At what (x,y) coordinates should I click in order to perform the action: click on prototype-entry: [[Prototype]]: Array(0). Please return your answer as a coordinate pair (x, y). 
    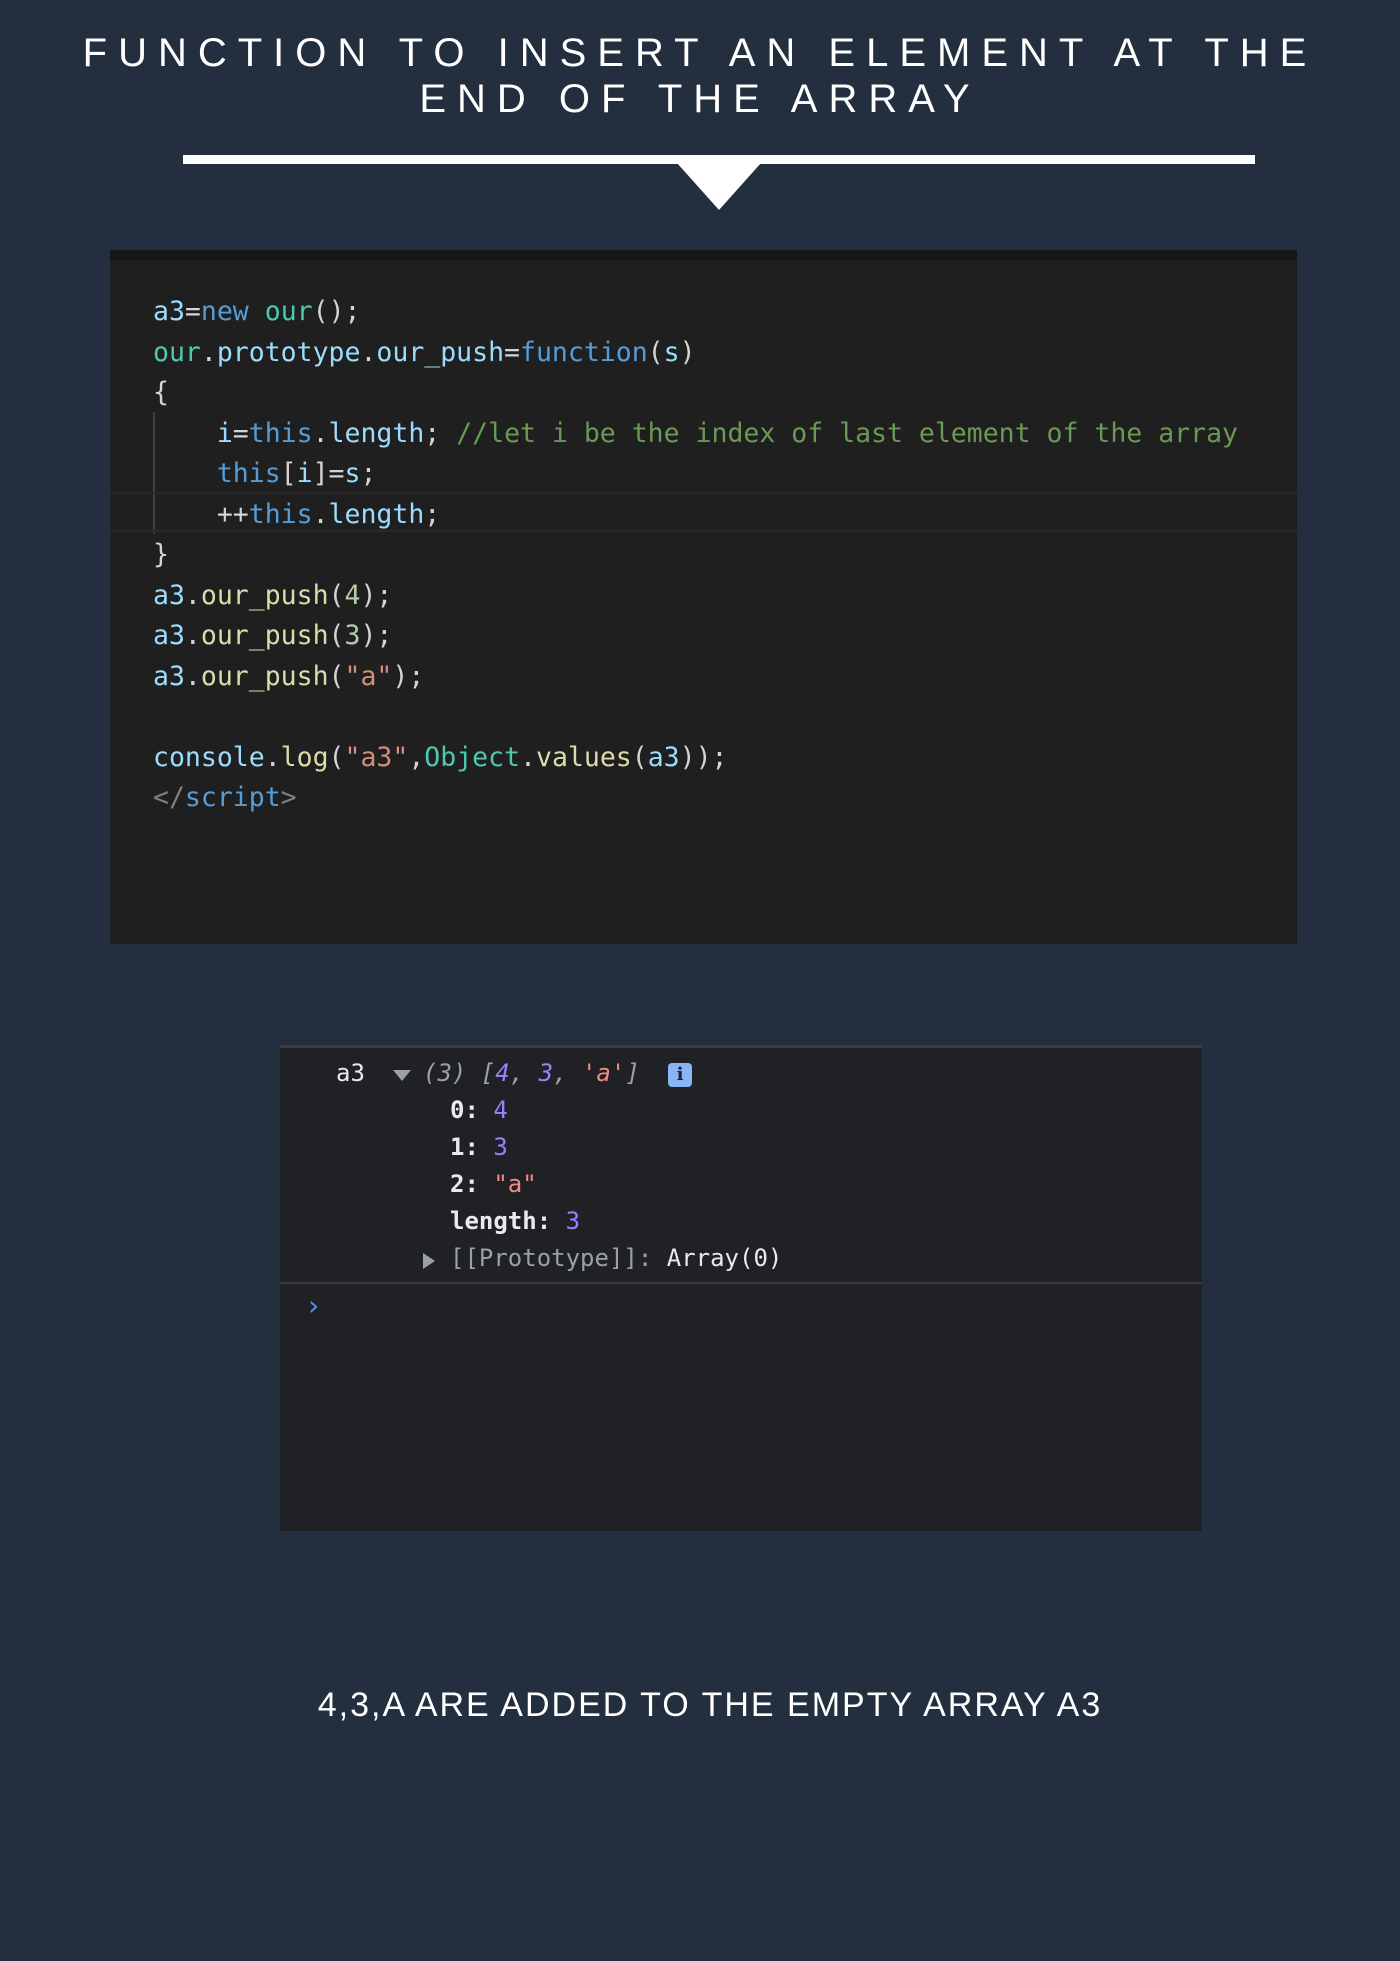
    Looking at the image, I should click on (616, 1258).